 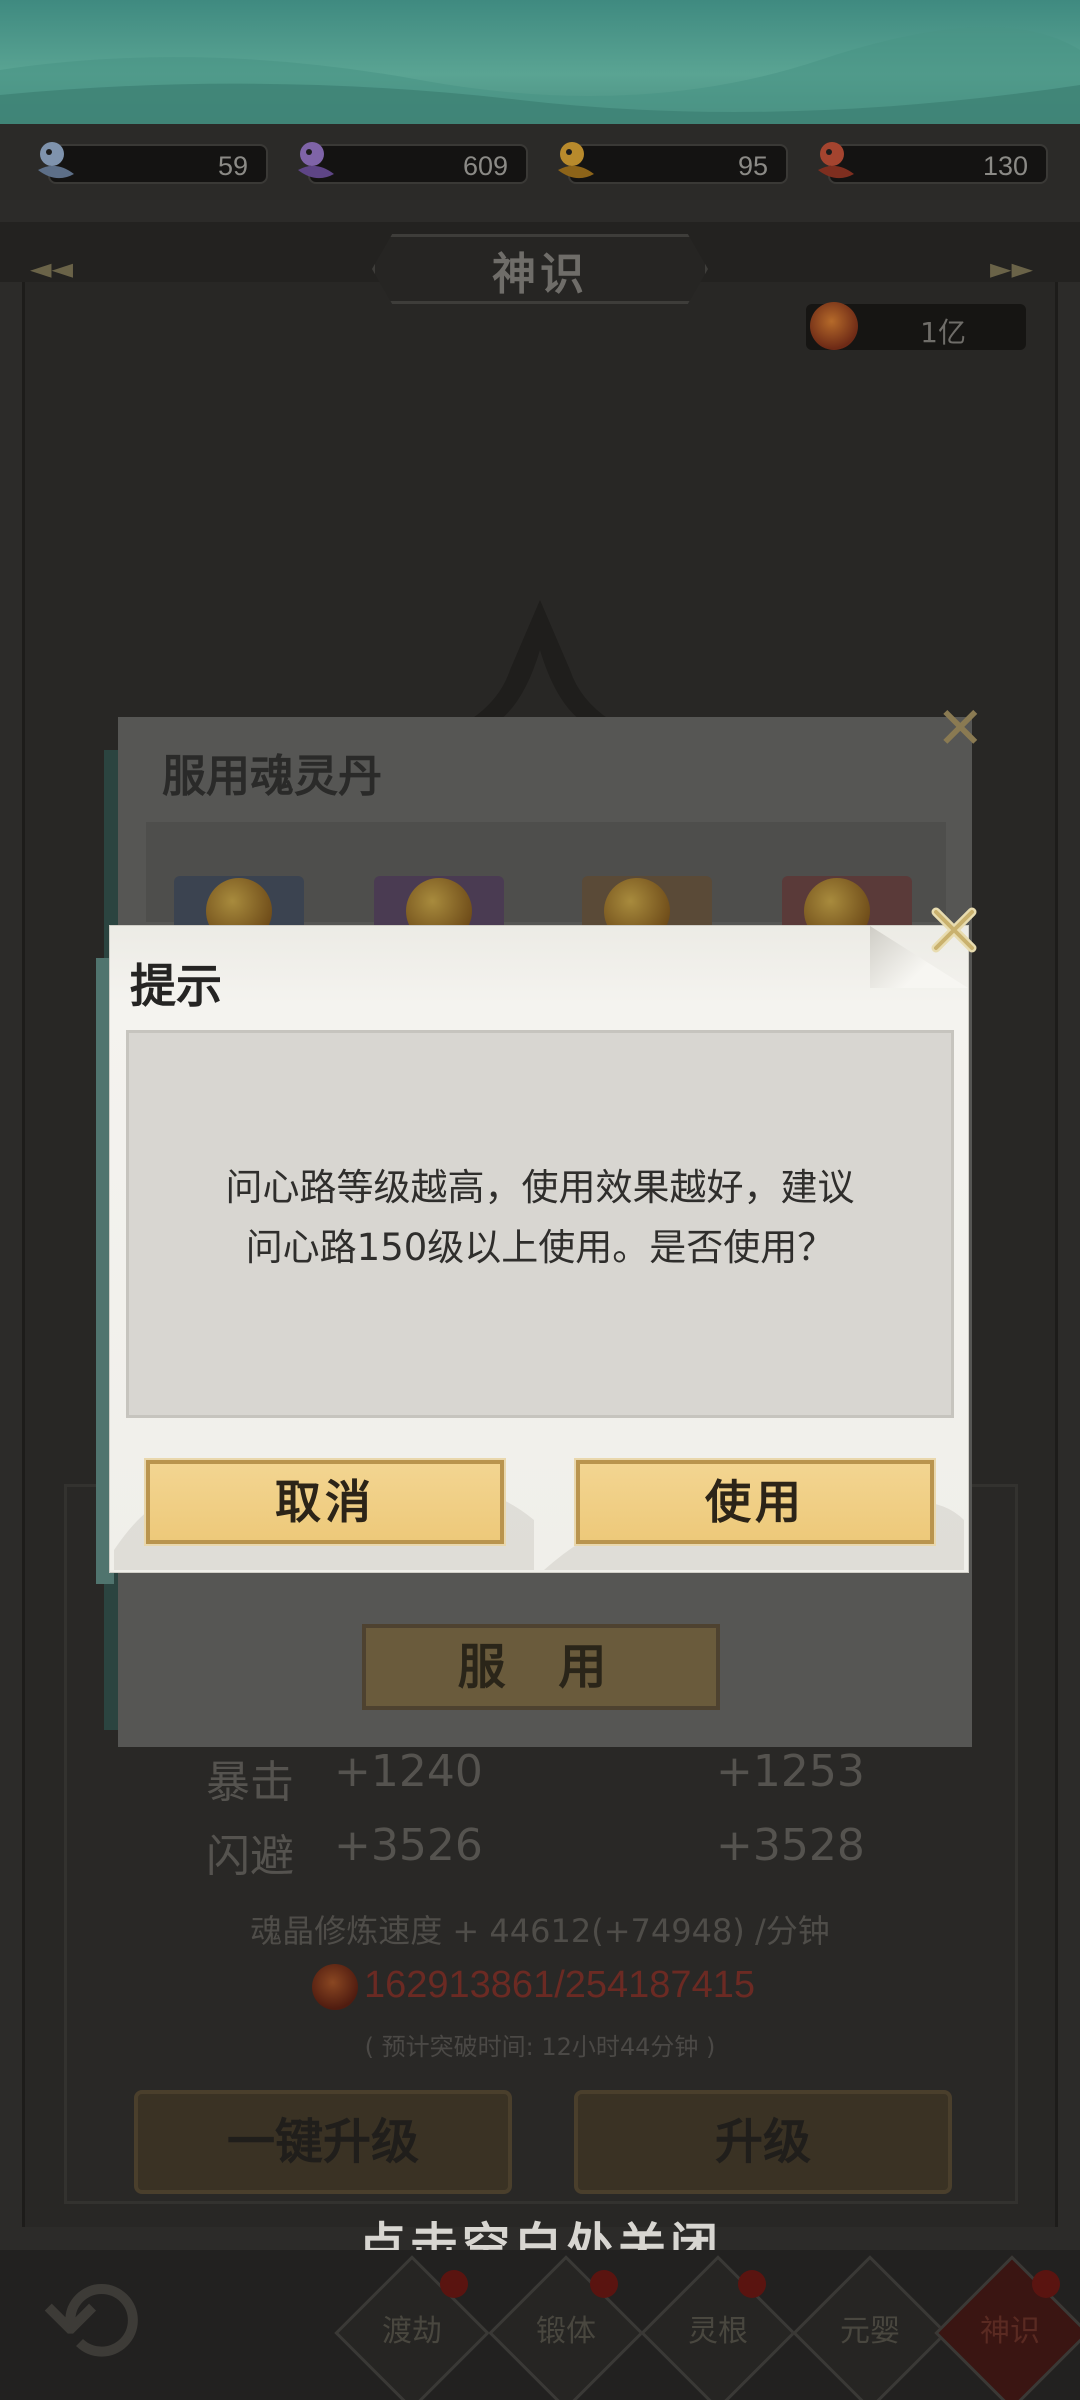 I want to click on back-arrow-icon: ⟲, so click(x=140, y=2325).